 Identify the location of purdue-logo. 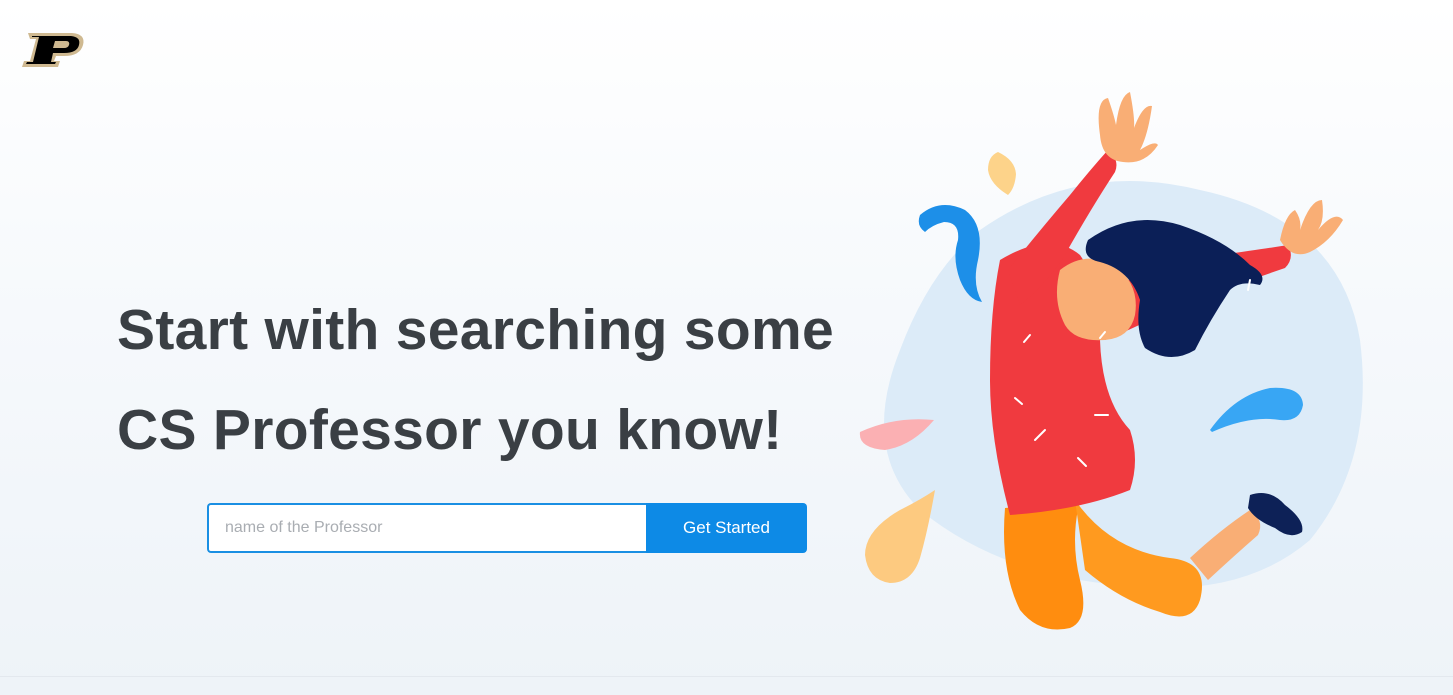
(53, 50).